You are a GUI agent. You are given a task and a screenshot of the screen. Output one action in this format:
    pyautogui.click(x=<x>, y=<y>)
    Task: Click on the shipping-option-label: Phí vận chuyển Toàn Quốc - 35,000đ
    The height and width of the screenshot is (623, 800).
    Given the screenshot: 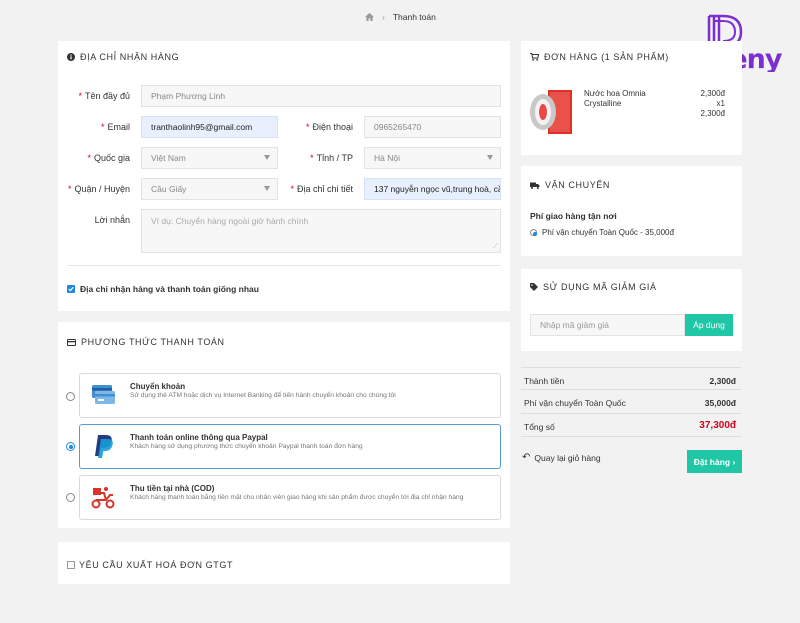 What is the action you would take?
    pyautogui.click(x=608, y=232)
    